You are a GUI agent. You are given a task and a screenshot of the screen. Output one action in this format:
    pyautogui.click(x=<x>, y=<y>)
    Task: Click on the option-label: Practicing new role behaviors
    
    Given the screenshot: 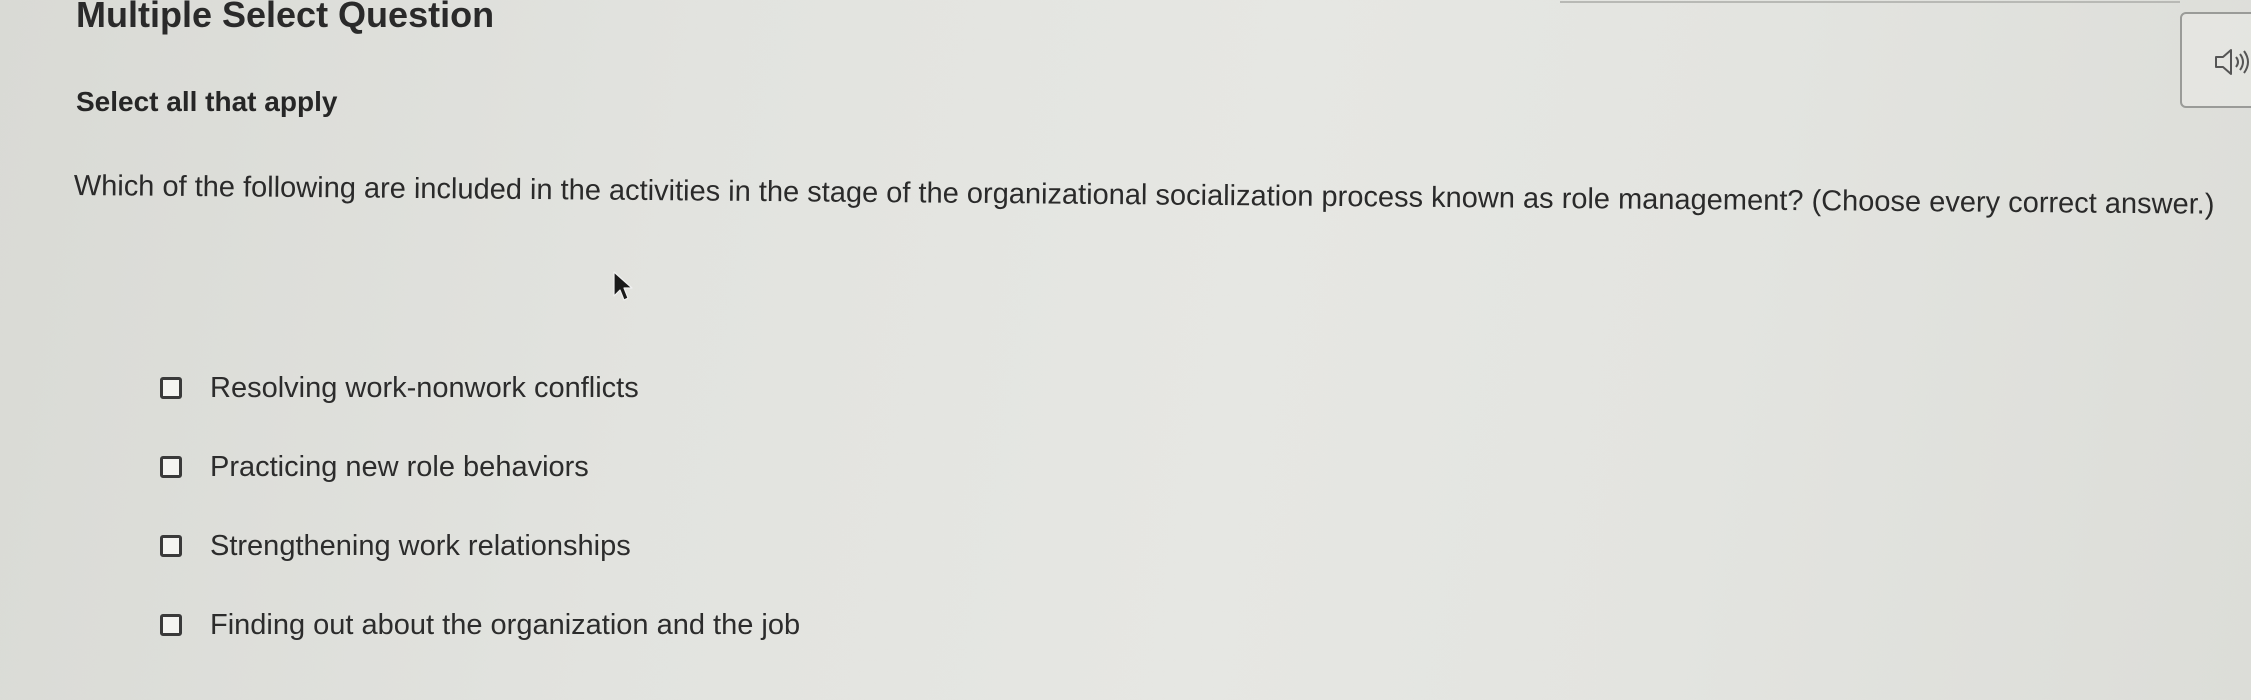 What is the action you would take?
    pyautogui.click(x=399, y=466)
    